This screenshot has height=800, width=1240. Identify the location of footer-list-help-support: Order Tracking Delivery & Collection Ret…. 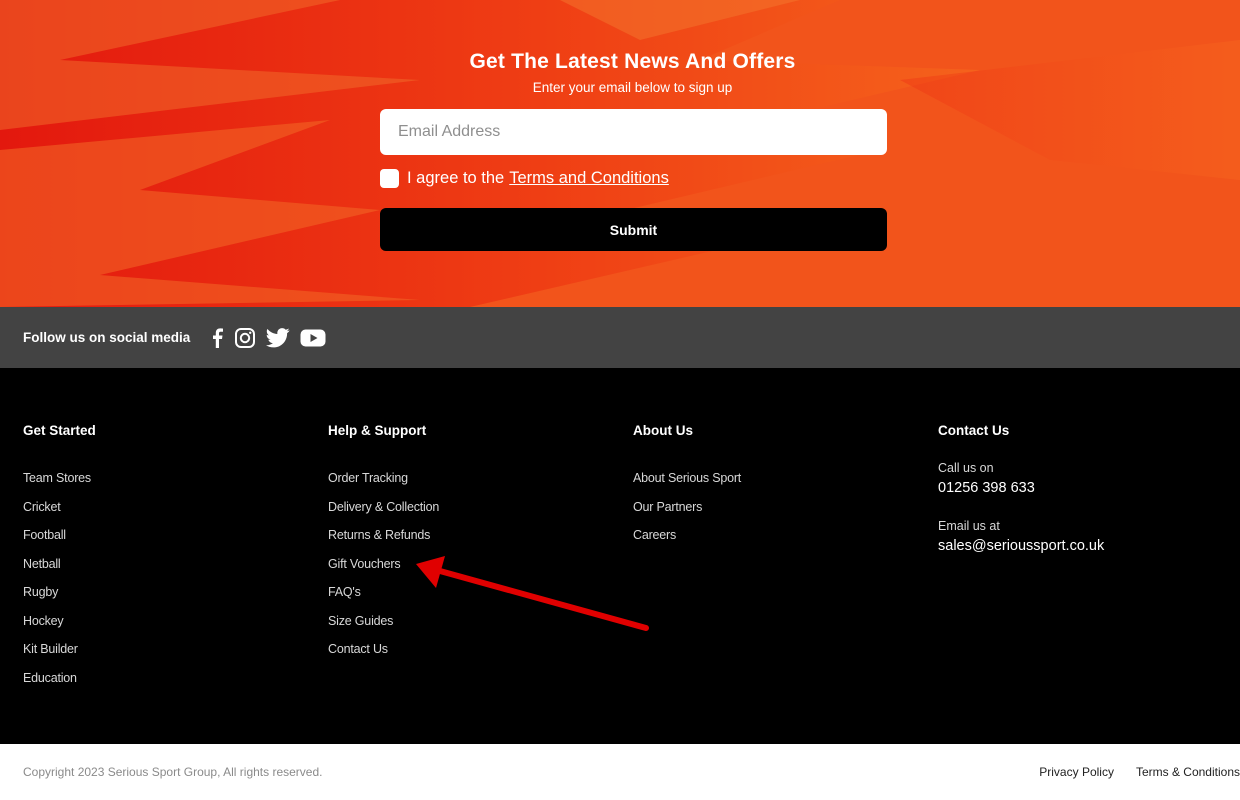
(383, 569).